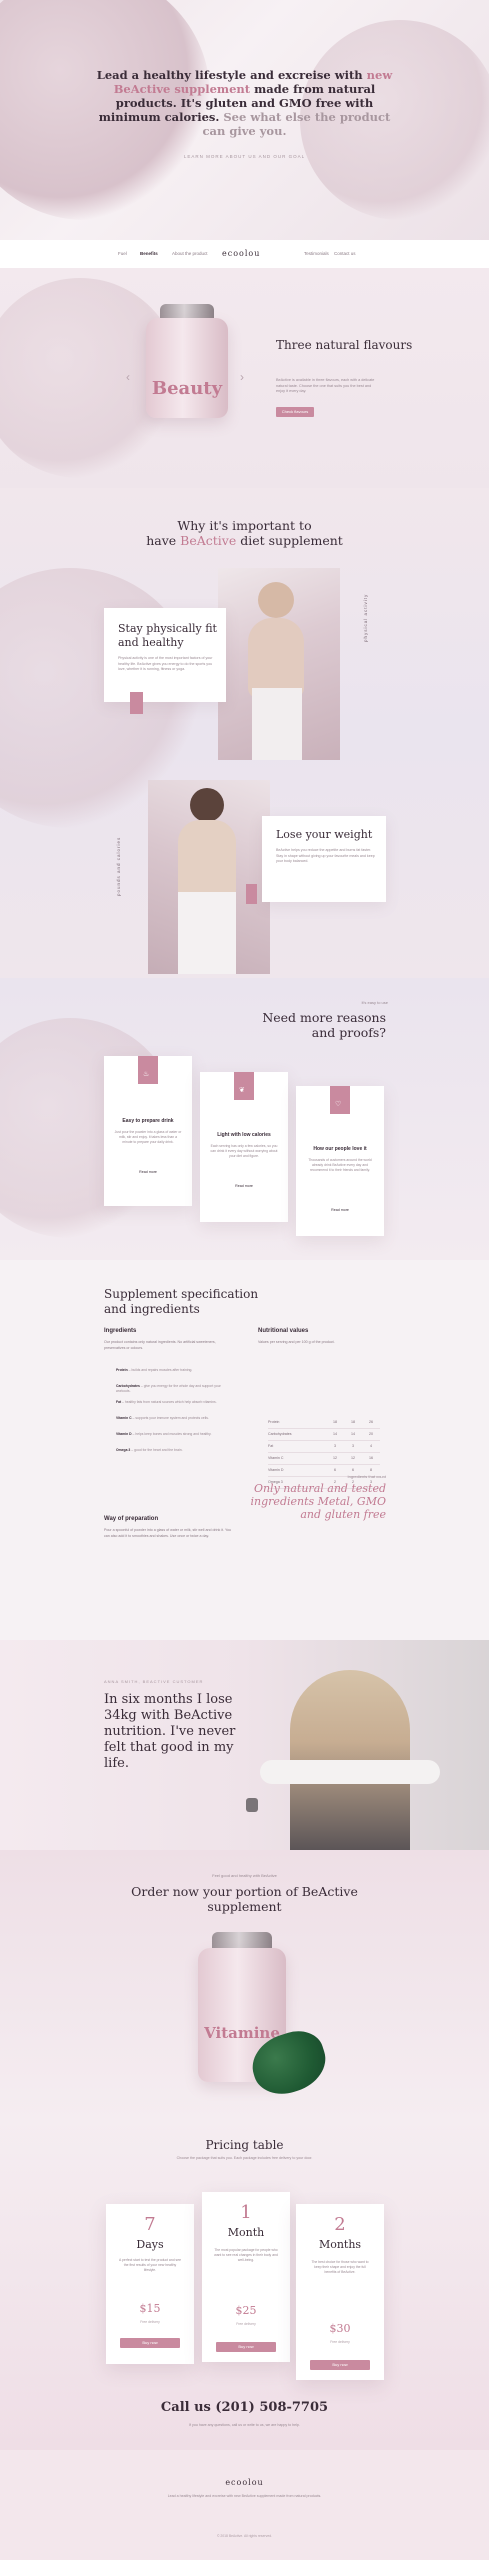  I want to click on leaf-icon: ❦, so click(244, 1086).